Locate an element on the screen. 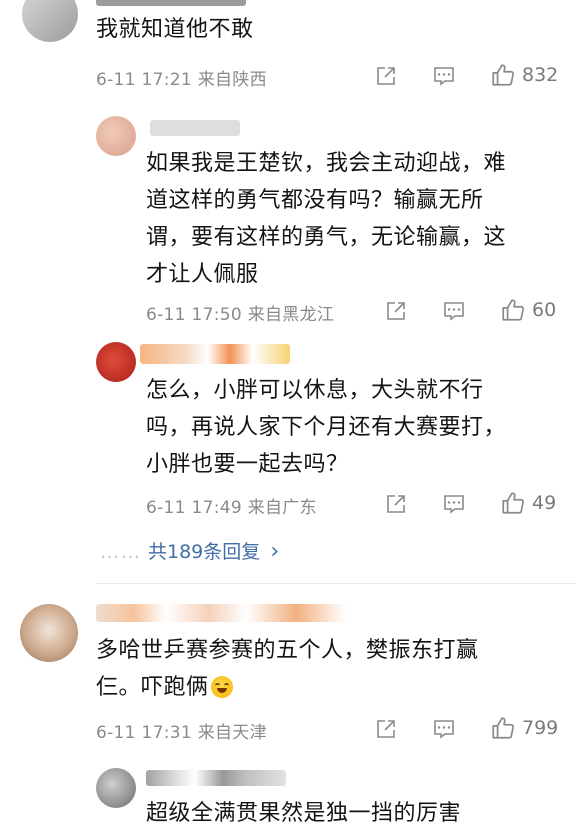 The height and width of the screenshot is (832, 576). like-count: 60 is located at coordinates (544, 310).